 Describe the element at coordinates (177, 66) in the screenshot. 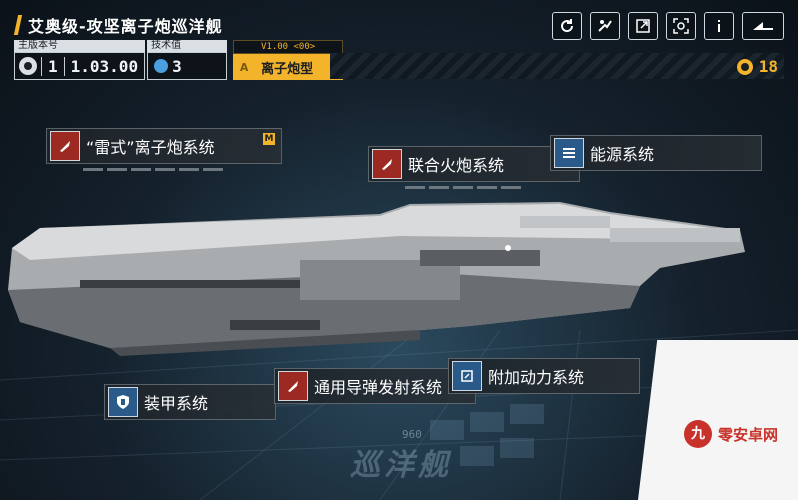

I see `tech-value: 3` at that location.